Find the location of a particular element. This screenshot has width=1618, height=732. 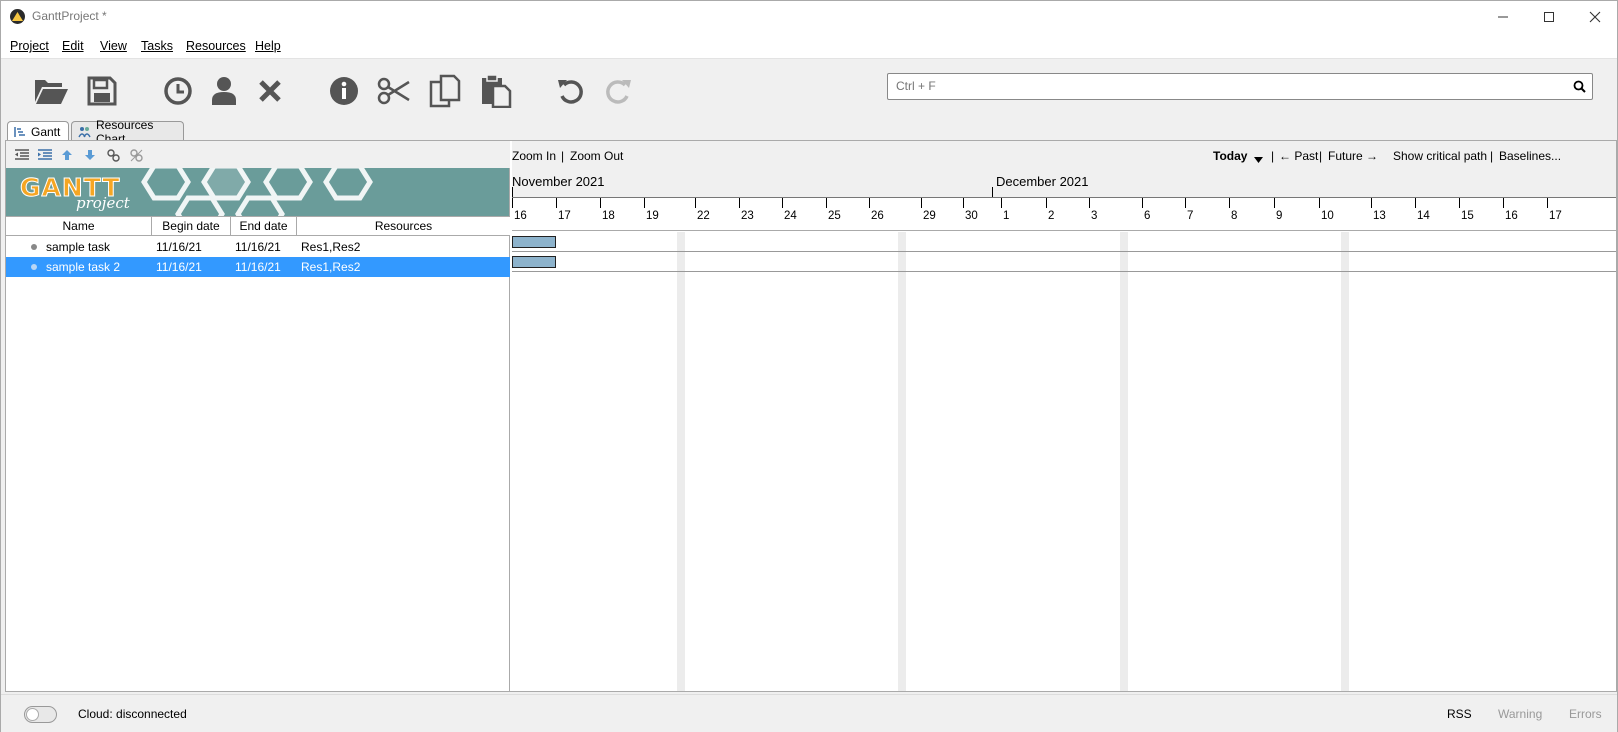

menu-edit: Edit is located at coordinates (73, 46).